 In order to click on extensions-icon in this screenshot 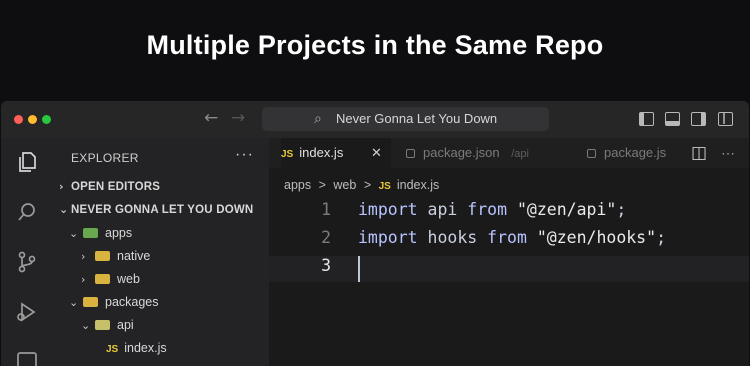, I will do `click(27, 358)`.